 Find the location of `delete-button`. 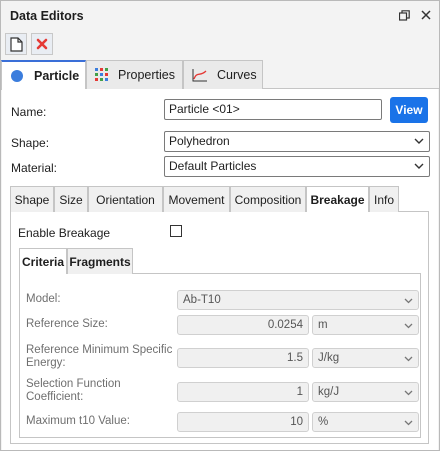

delete-button is located at coordinates (42, 44).